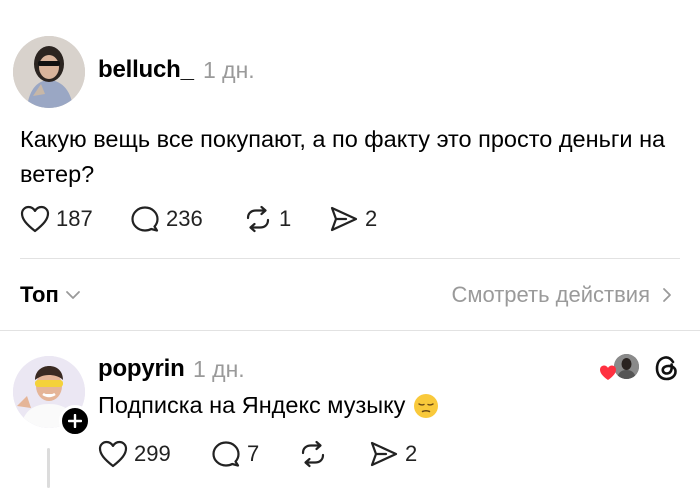  What do you see at coordinates (371, 218) in the screenshot?
I see `share-count: 2` at bounding box center [371, 218].